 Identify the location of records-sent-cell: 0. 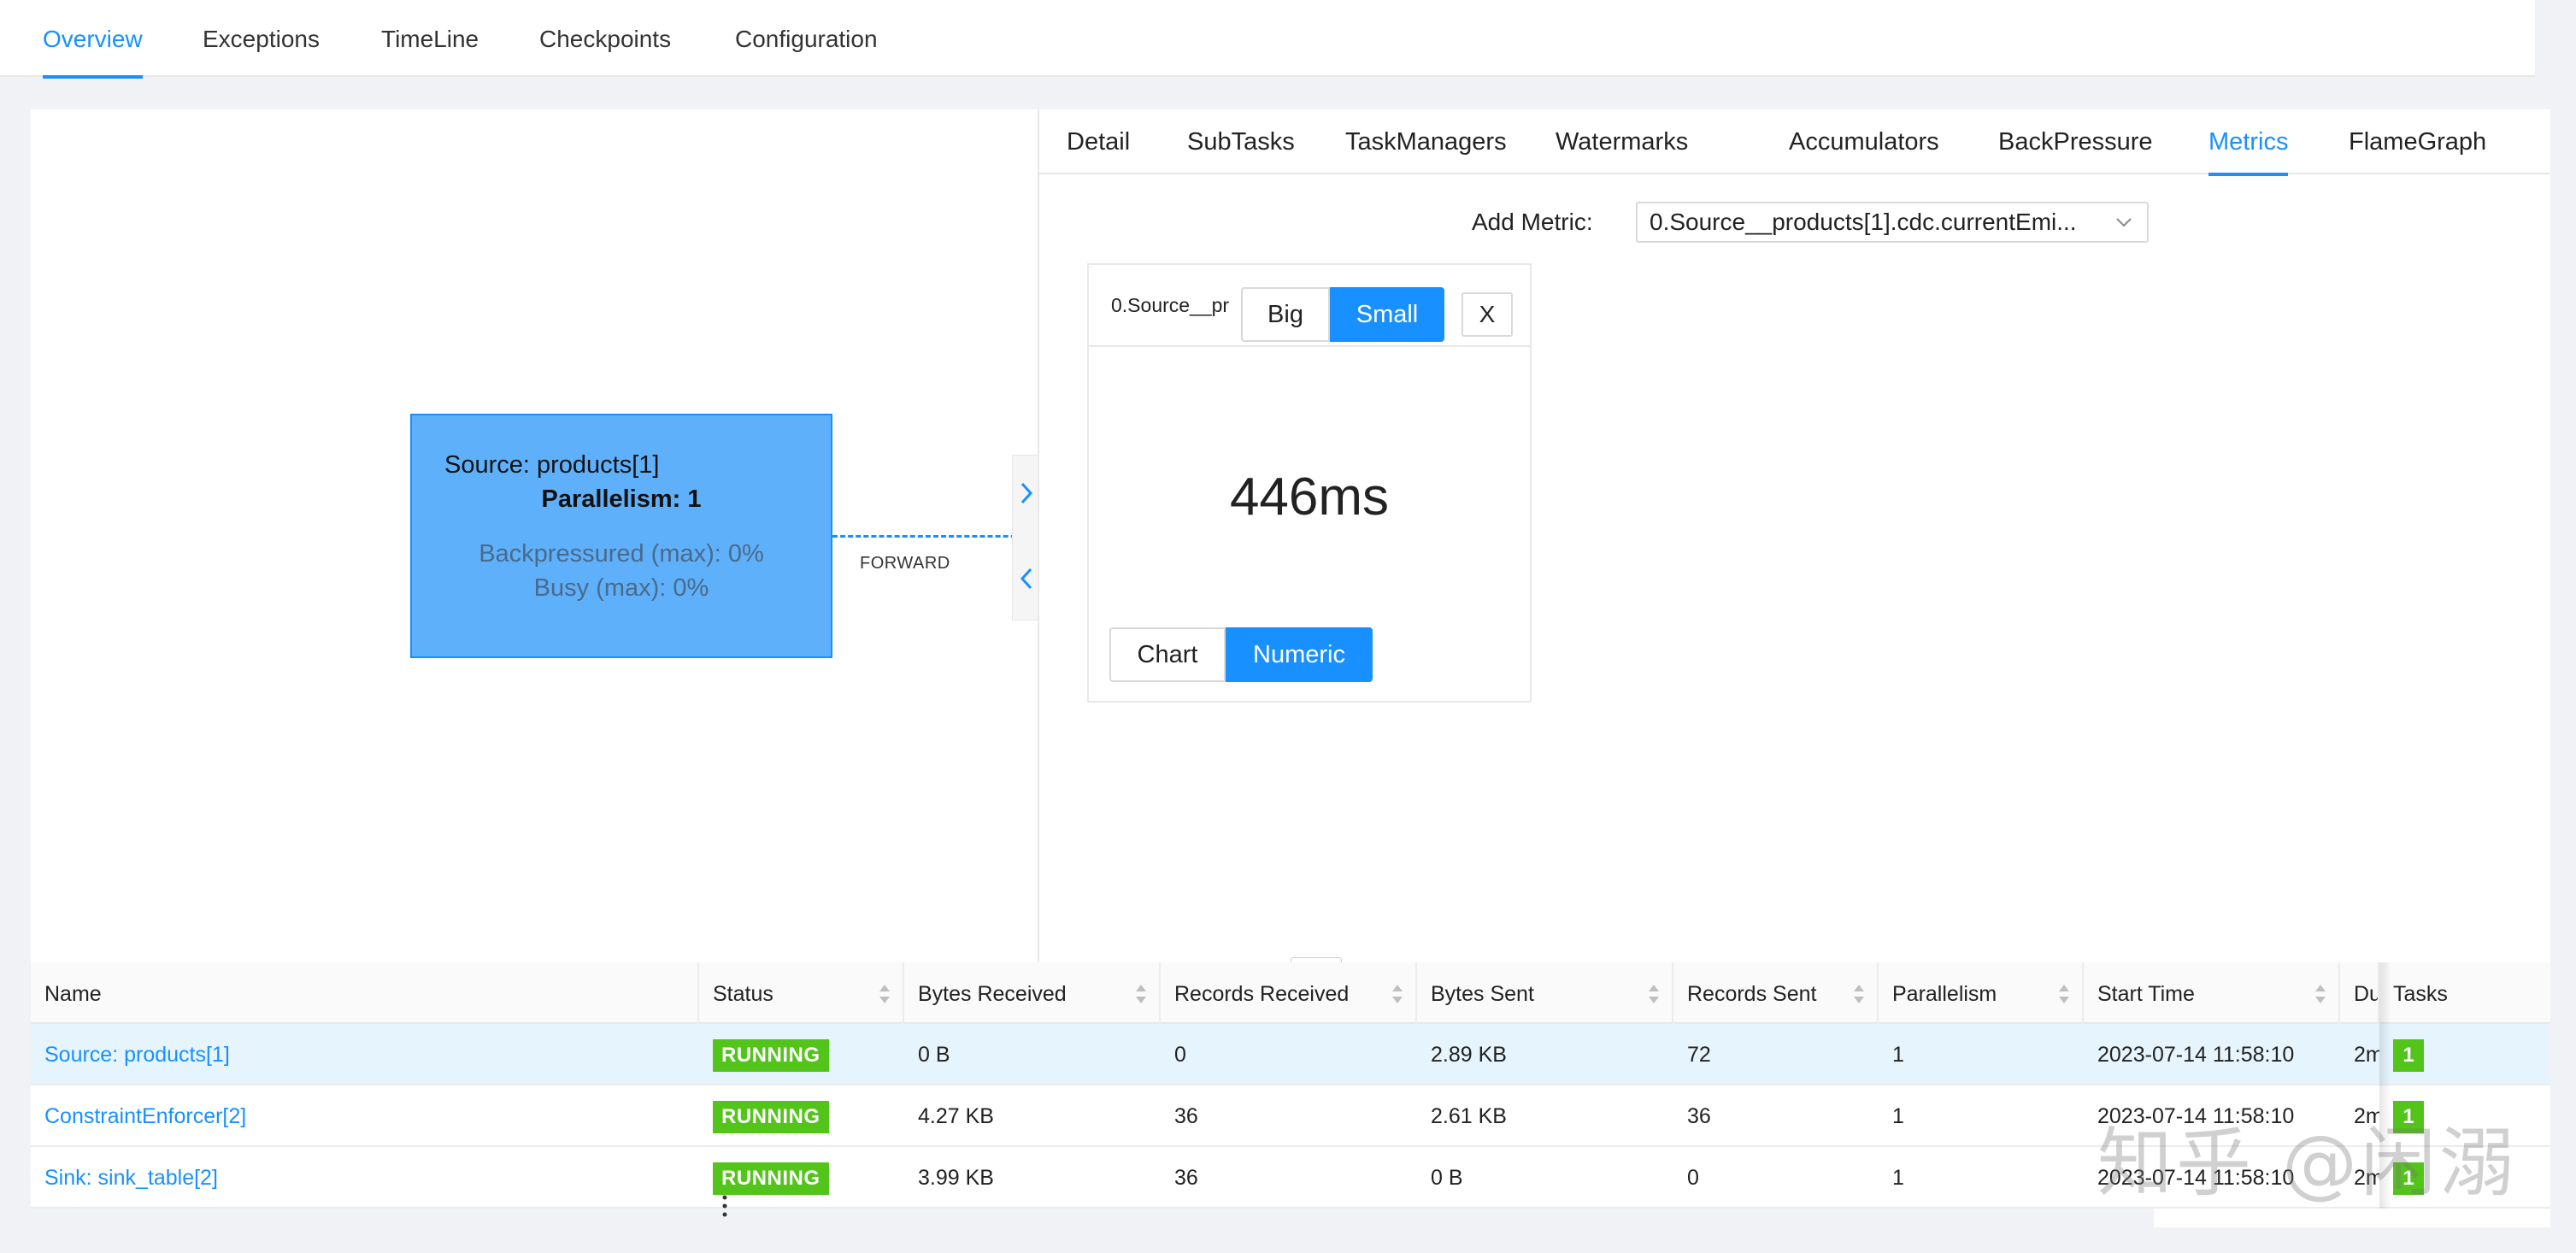
(1693, 1178).